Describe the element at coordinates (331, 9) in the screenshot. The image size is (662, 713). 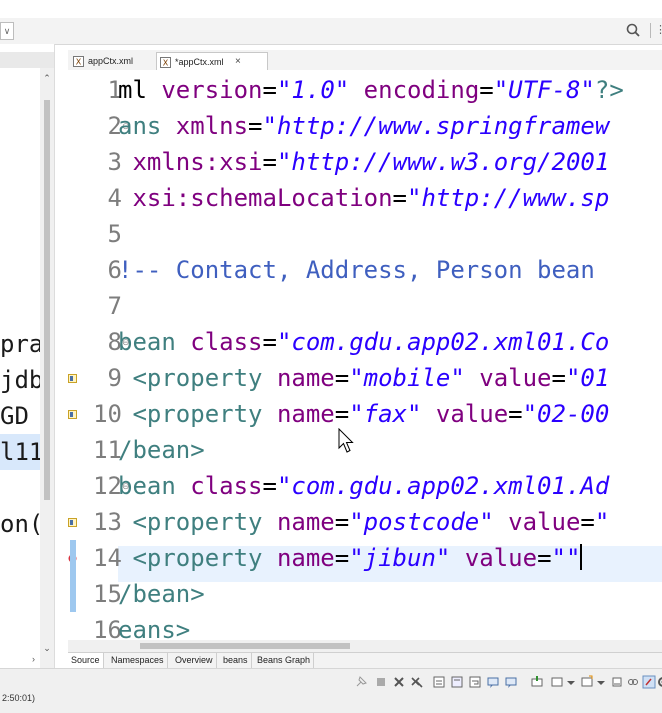
I see `window-top-strip` at that location.